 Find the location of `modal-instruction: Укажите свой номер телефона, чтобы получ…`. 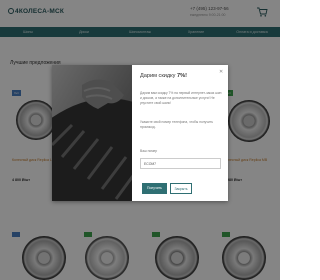

modal-instruction: Укажите свой номер телефона, чтобы получ… is located at coordinates (177, 125).